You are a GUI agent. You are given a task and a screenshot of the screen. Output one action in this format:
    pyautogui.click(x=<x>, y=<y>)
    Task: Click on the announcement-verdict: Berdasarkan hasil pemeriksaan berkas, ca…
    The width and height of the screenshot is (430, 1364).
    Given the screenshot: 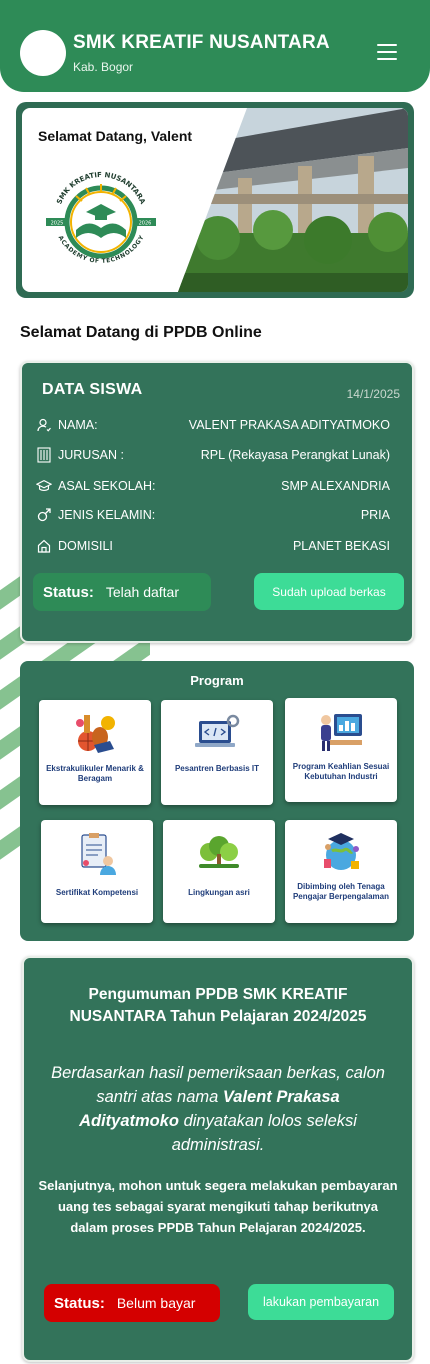 What is the action you would take?
    pyautogui.click(x=218, y=1109)
    